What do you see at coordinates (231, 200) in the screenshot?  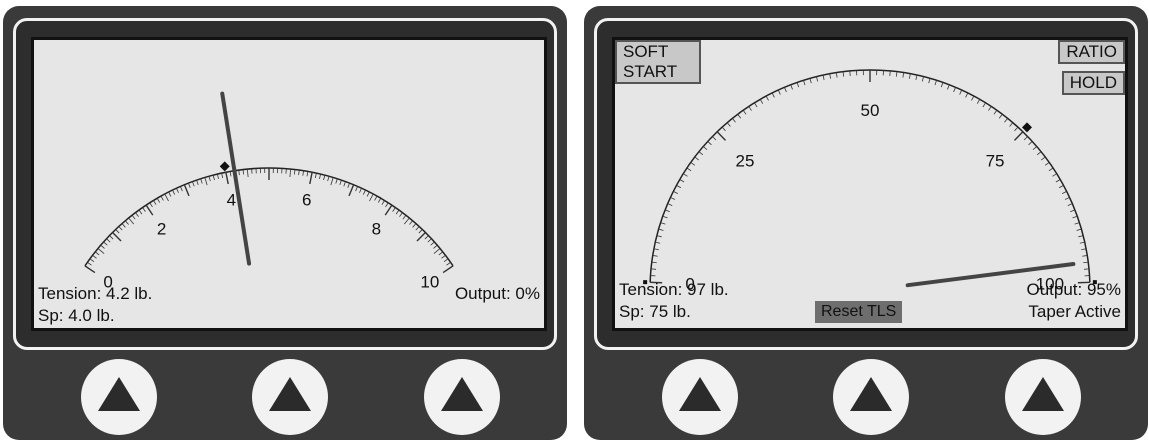 I see `gauge-label: 4` at bounding box center [231, 200].